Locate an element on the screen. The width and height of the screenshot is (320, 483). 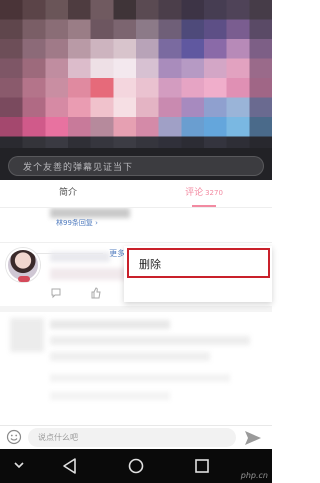
tab-comments-label: 评论 is located at coordinates (194, 193).